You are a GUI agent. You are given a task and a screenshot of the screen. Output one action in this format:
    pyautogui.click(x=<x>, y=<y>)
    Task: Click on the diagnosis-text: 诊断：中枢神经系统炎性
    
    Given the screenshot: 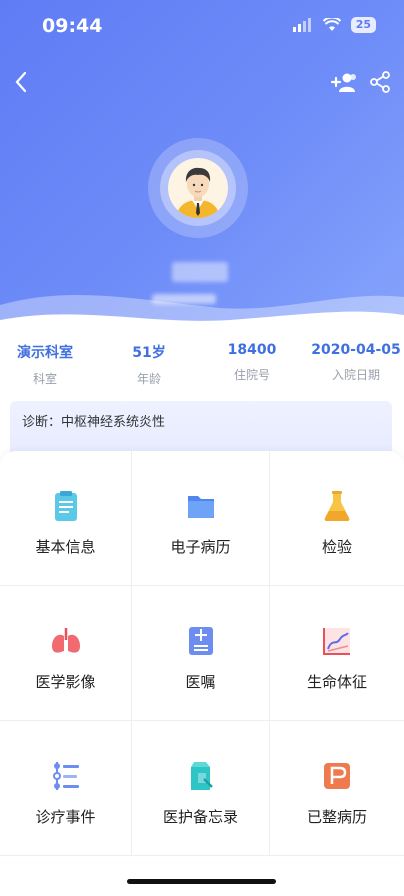 What is the action you would take?
    pyautogui.click(x=94, y=422)
    